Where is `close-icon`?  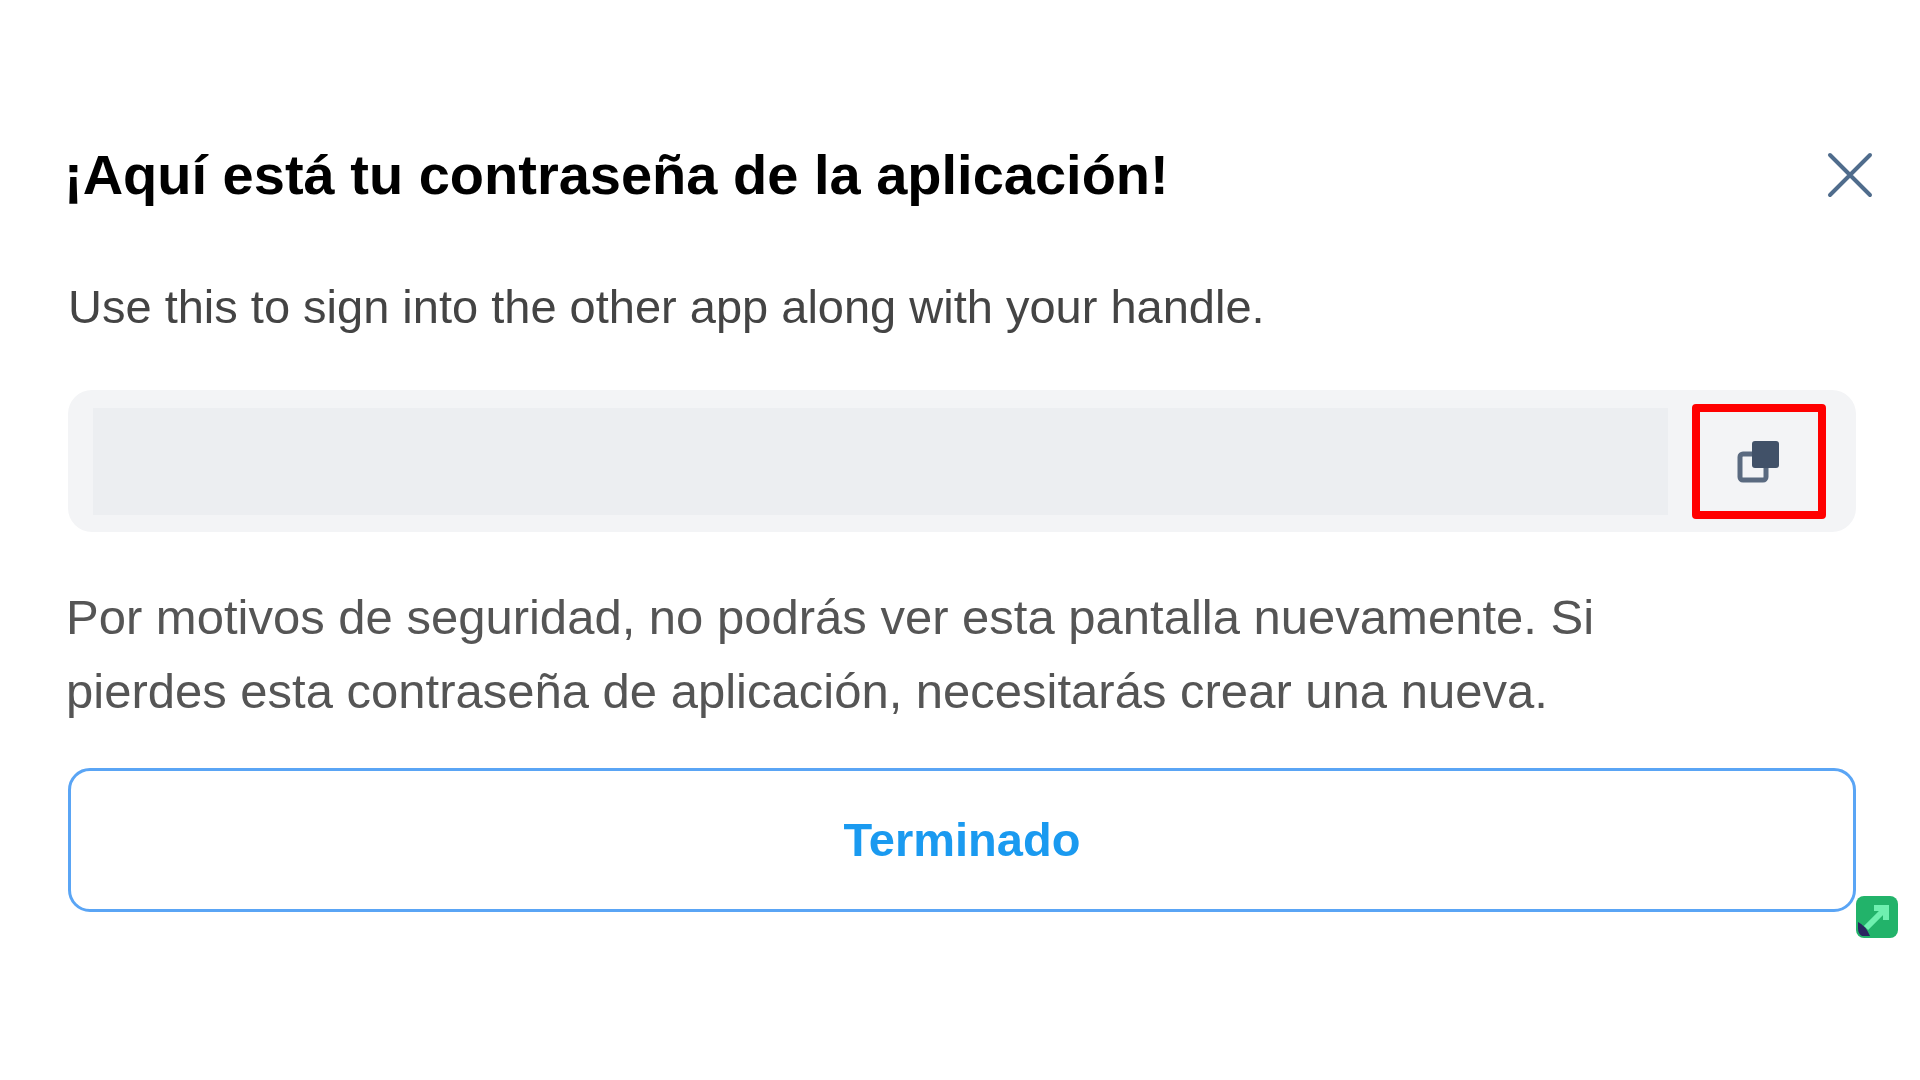 close-icon is located at coordinates (1850, 175).